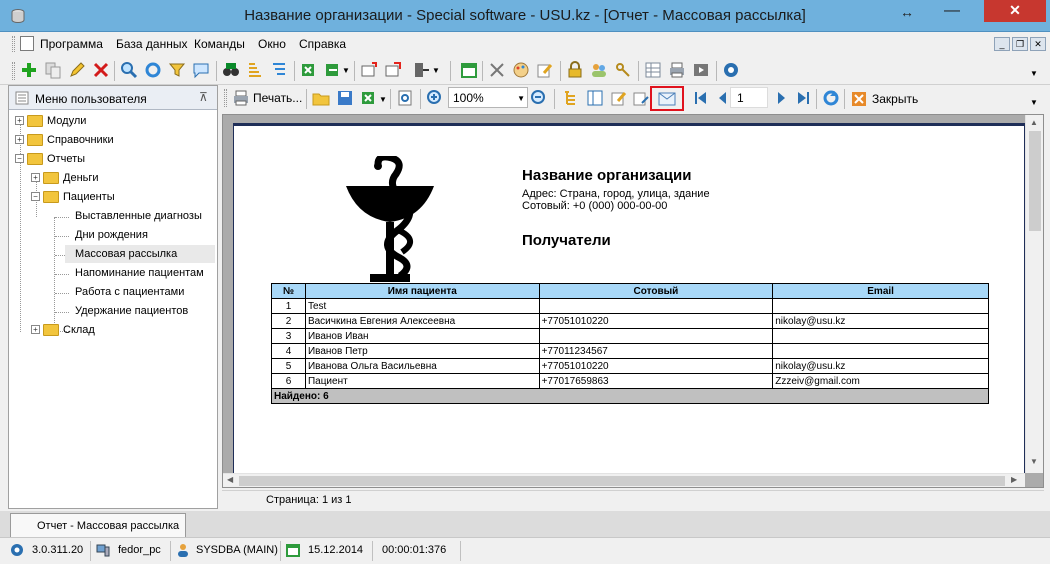 The image size is (1050, 564). Describe the element at coordinates (539, 98) in the screenshot. I see `zoom-out-icon` at that location.